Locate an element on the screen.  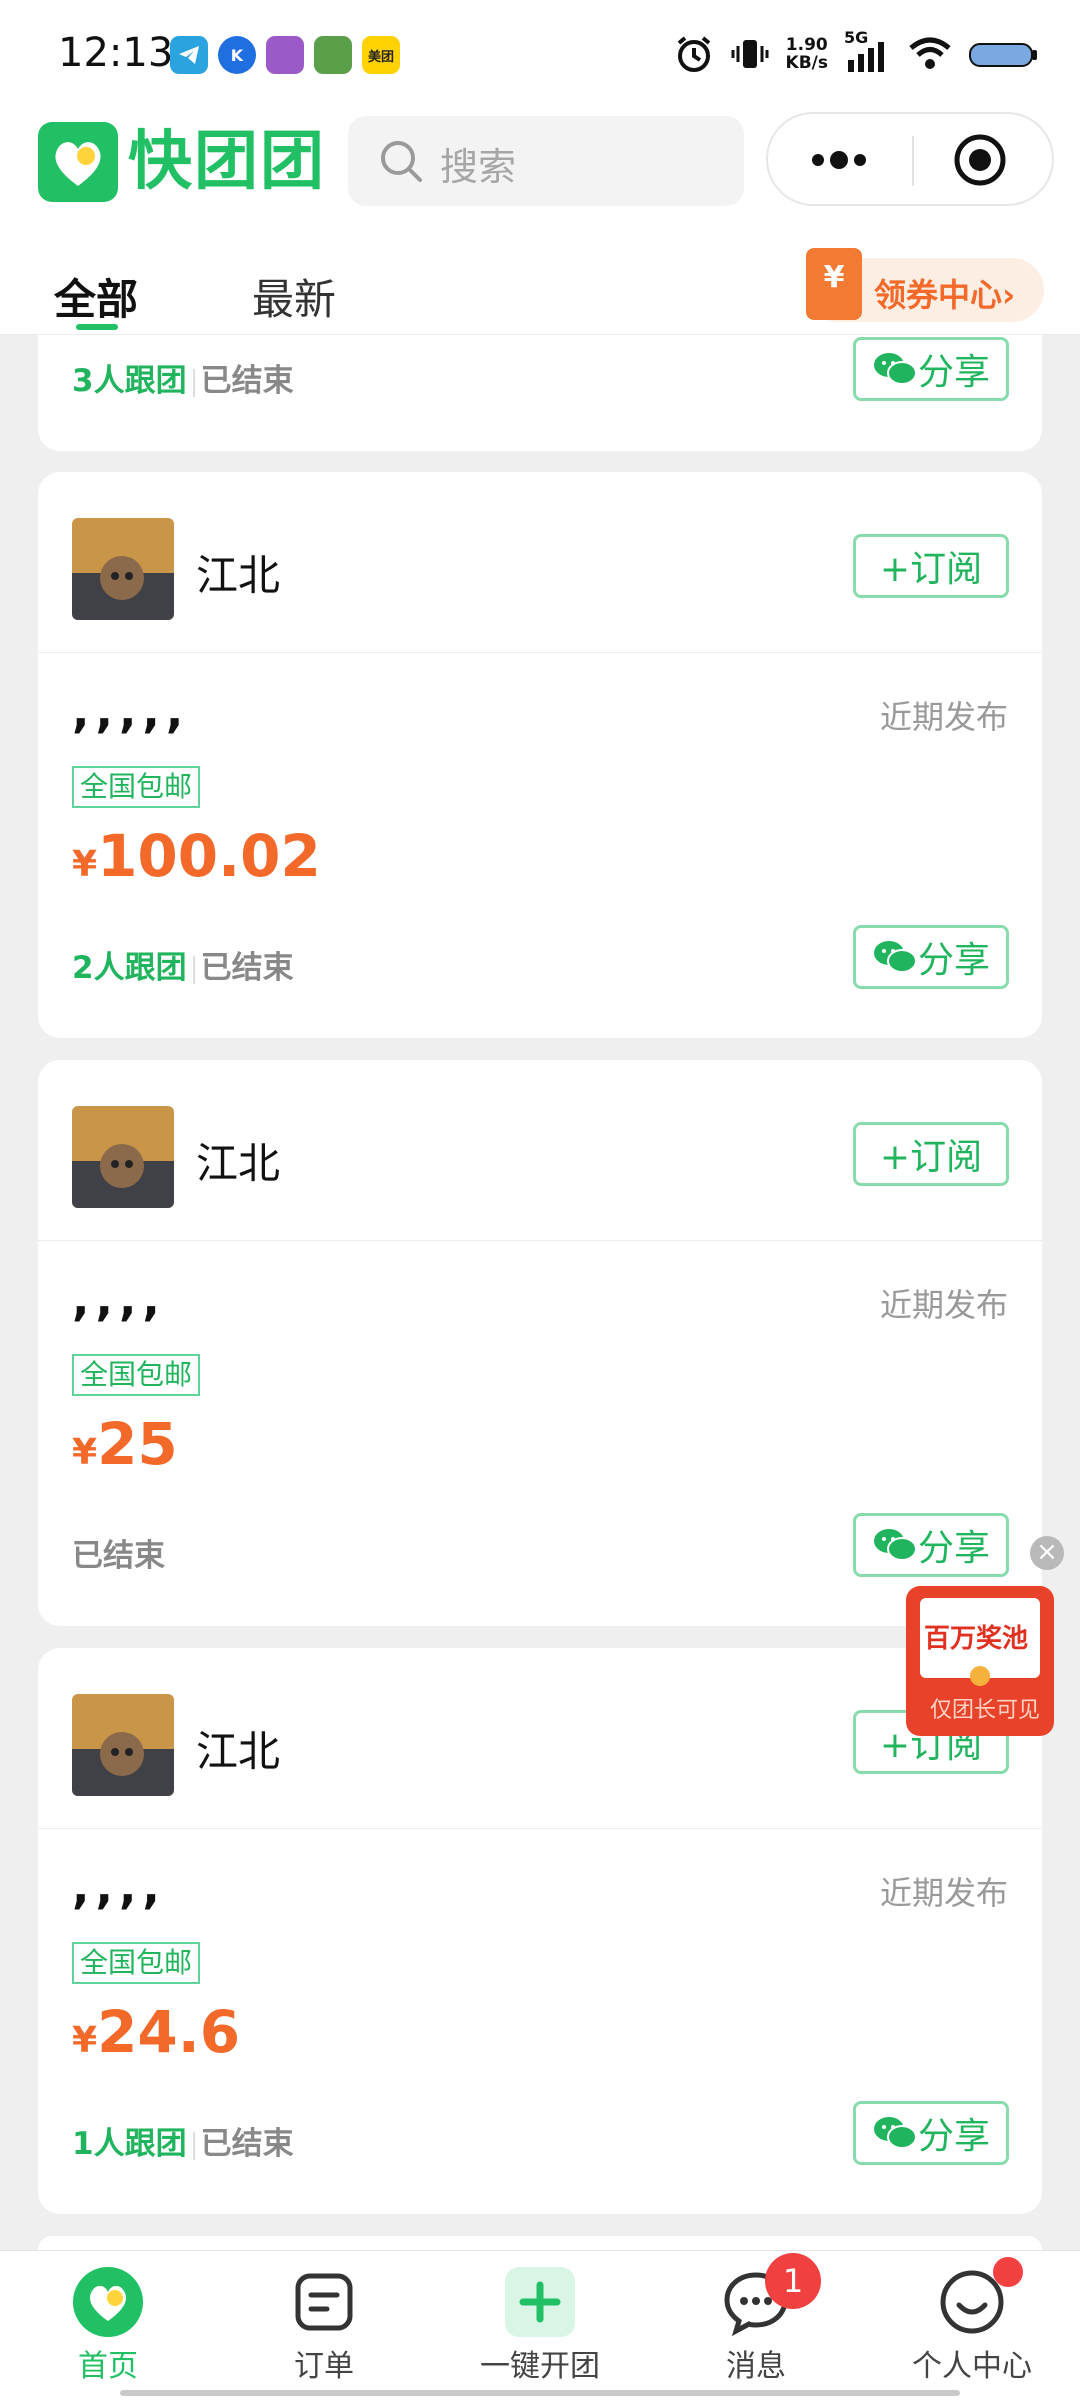
tab-bar: 全部 最新 ¥ 领券中心› is located at coordinates (540, 278).